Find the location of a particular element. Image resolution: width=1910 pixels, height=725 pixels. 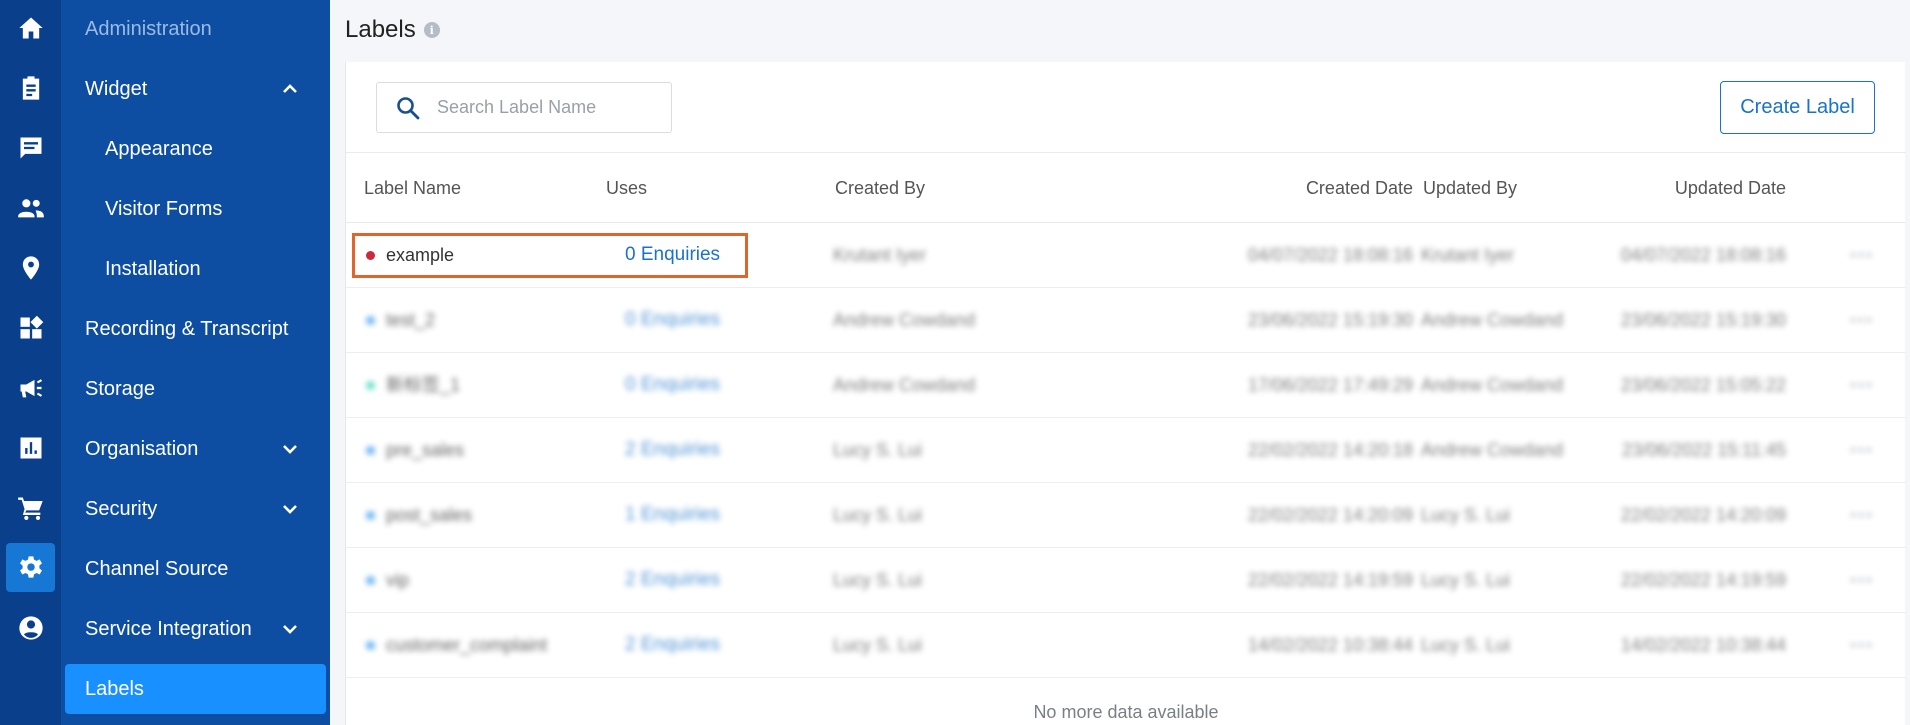

created-by: Andrew Cowdand is located at coordinates (904, 320).